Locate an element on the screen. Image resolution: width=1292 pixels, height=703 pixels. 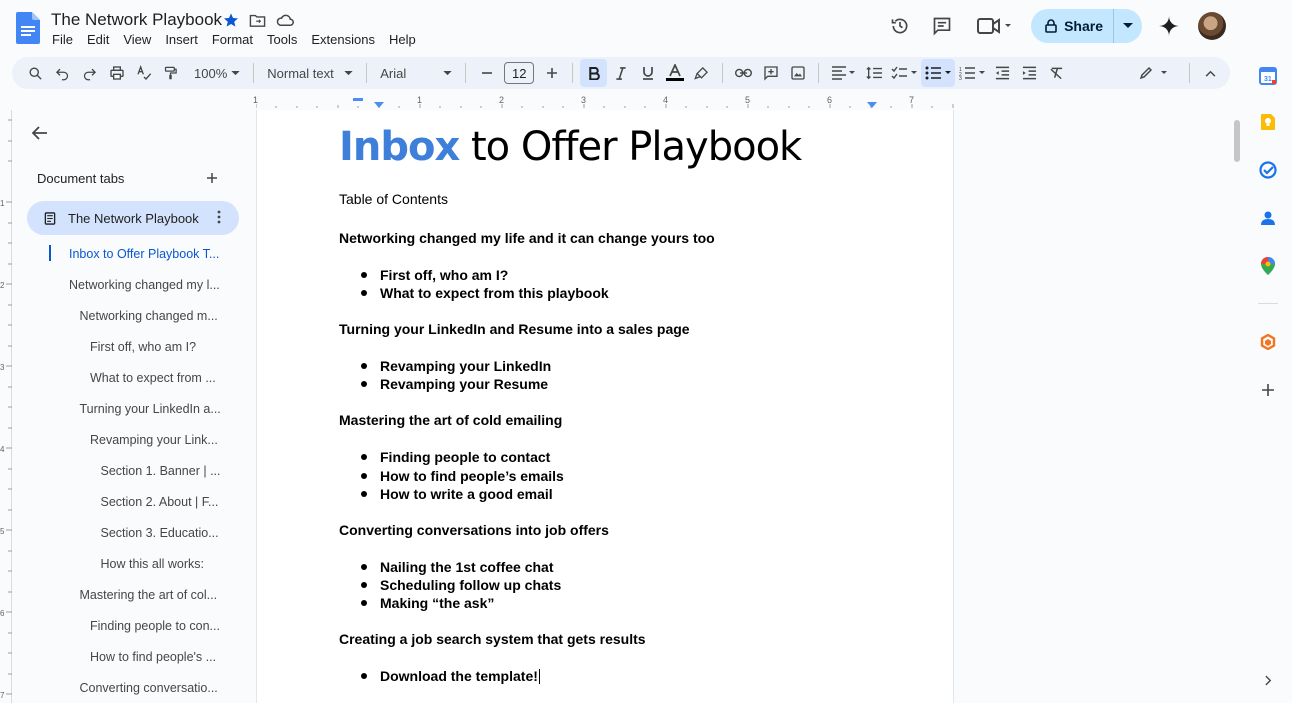
paragraph-style-select: Normal text is located at coordinates (310, 73).